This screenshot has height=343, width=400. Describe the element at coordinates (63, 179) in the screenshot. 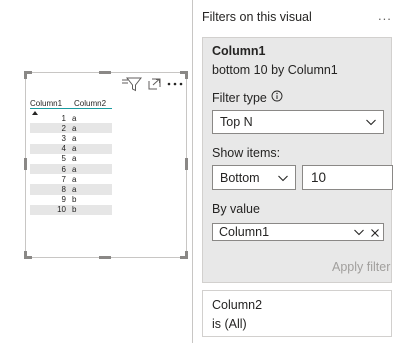

I see `cell-column1: 7` at that location.